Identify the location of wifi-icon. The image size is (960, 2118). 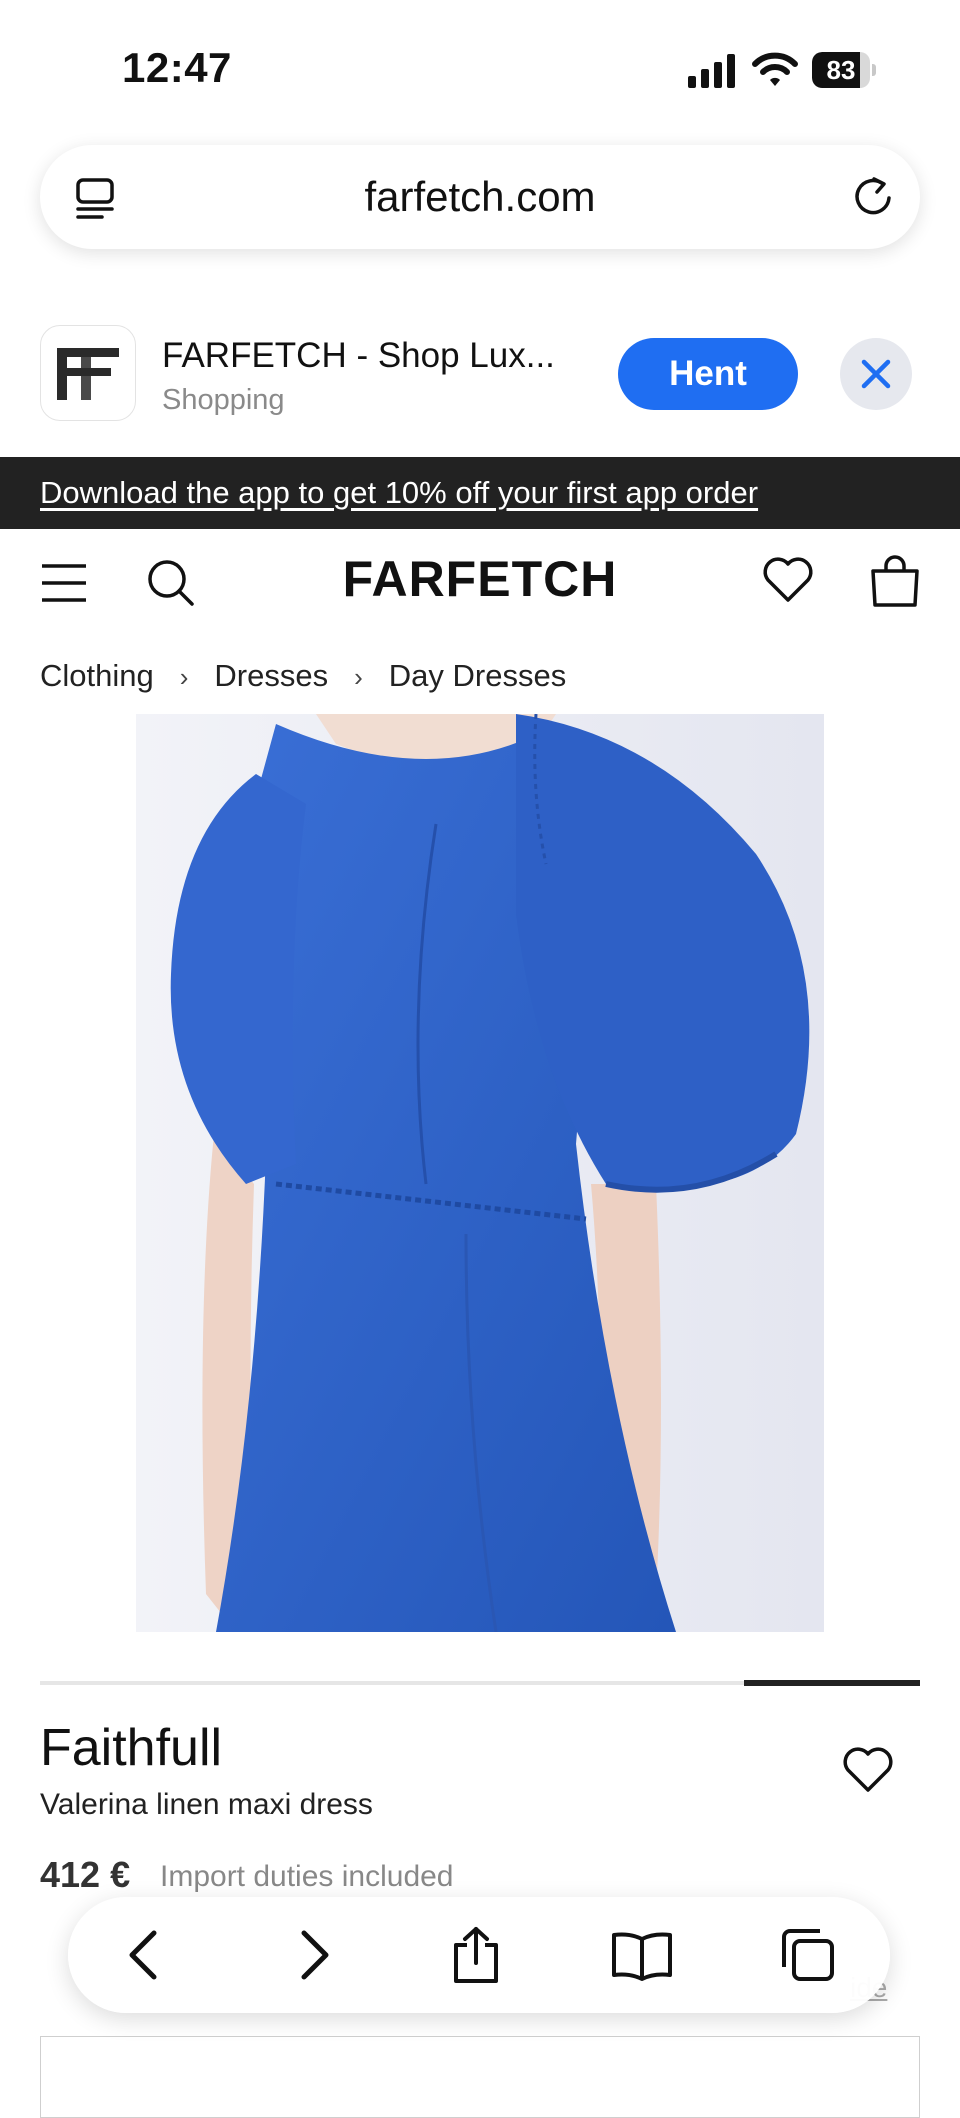
(775, 72).